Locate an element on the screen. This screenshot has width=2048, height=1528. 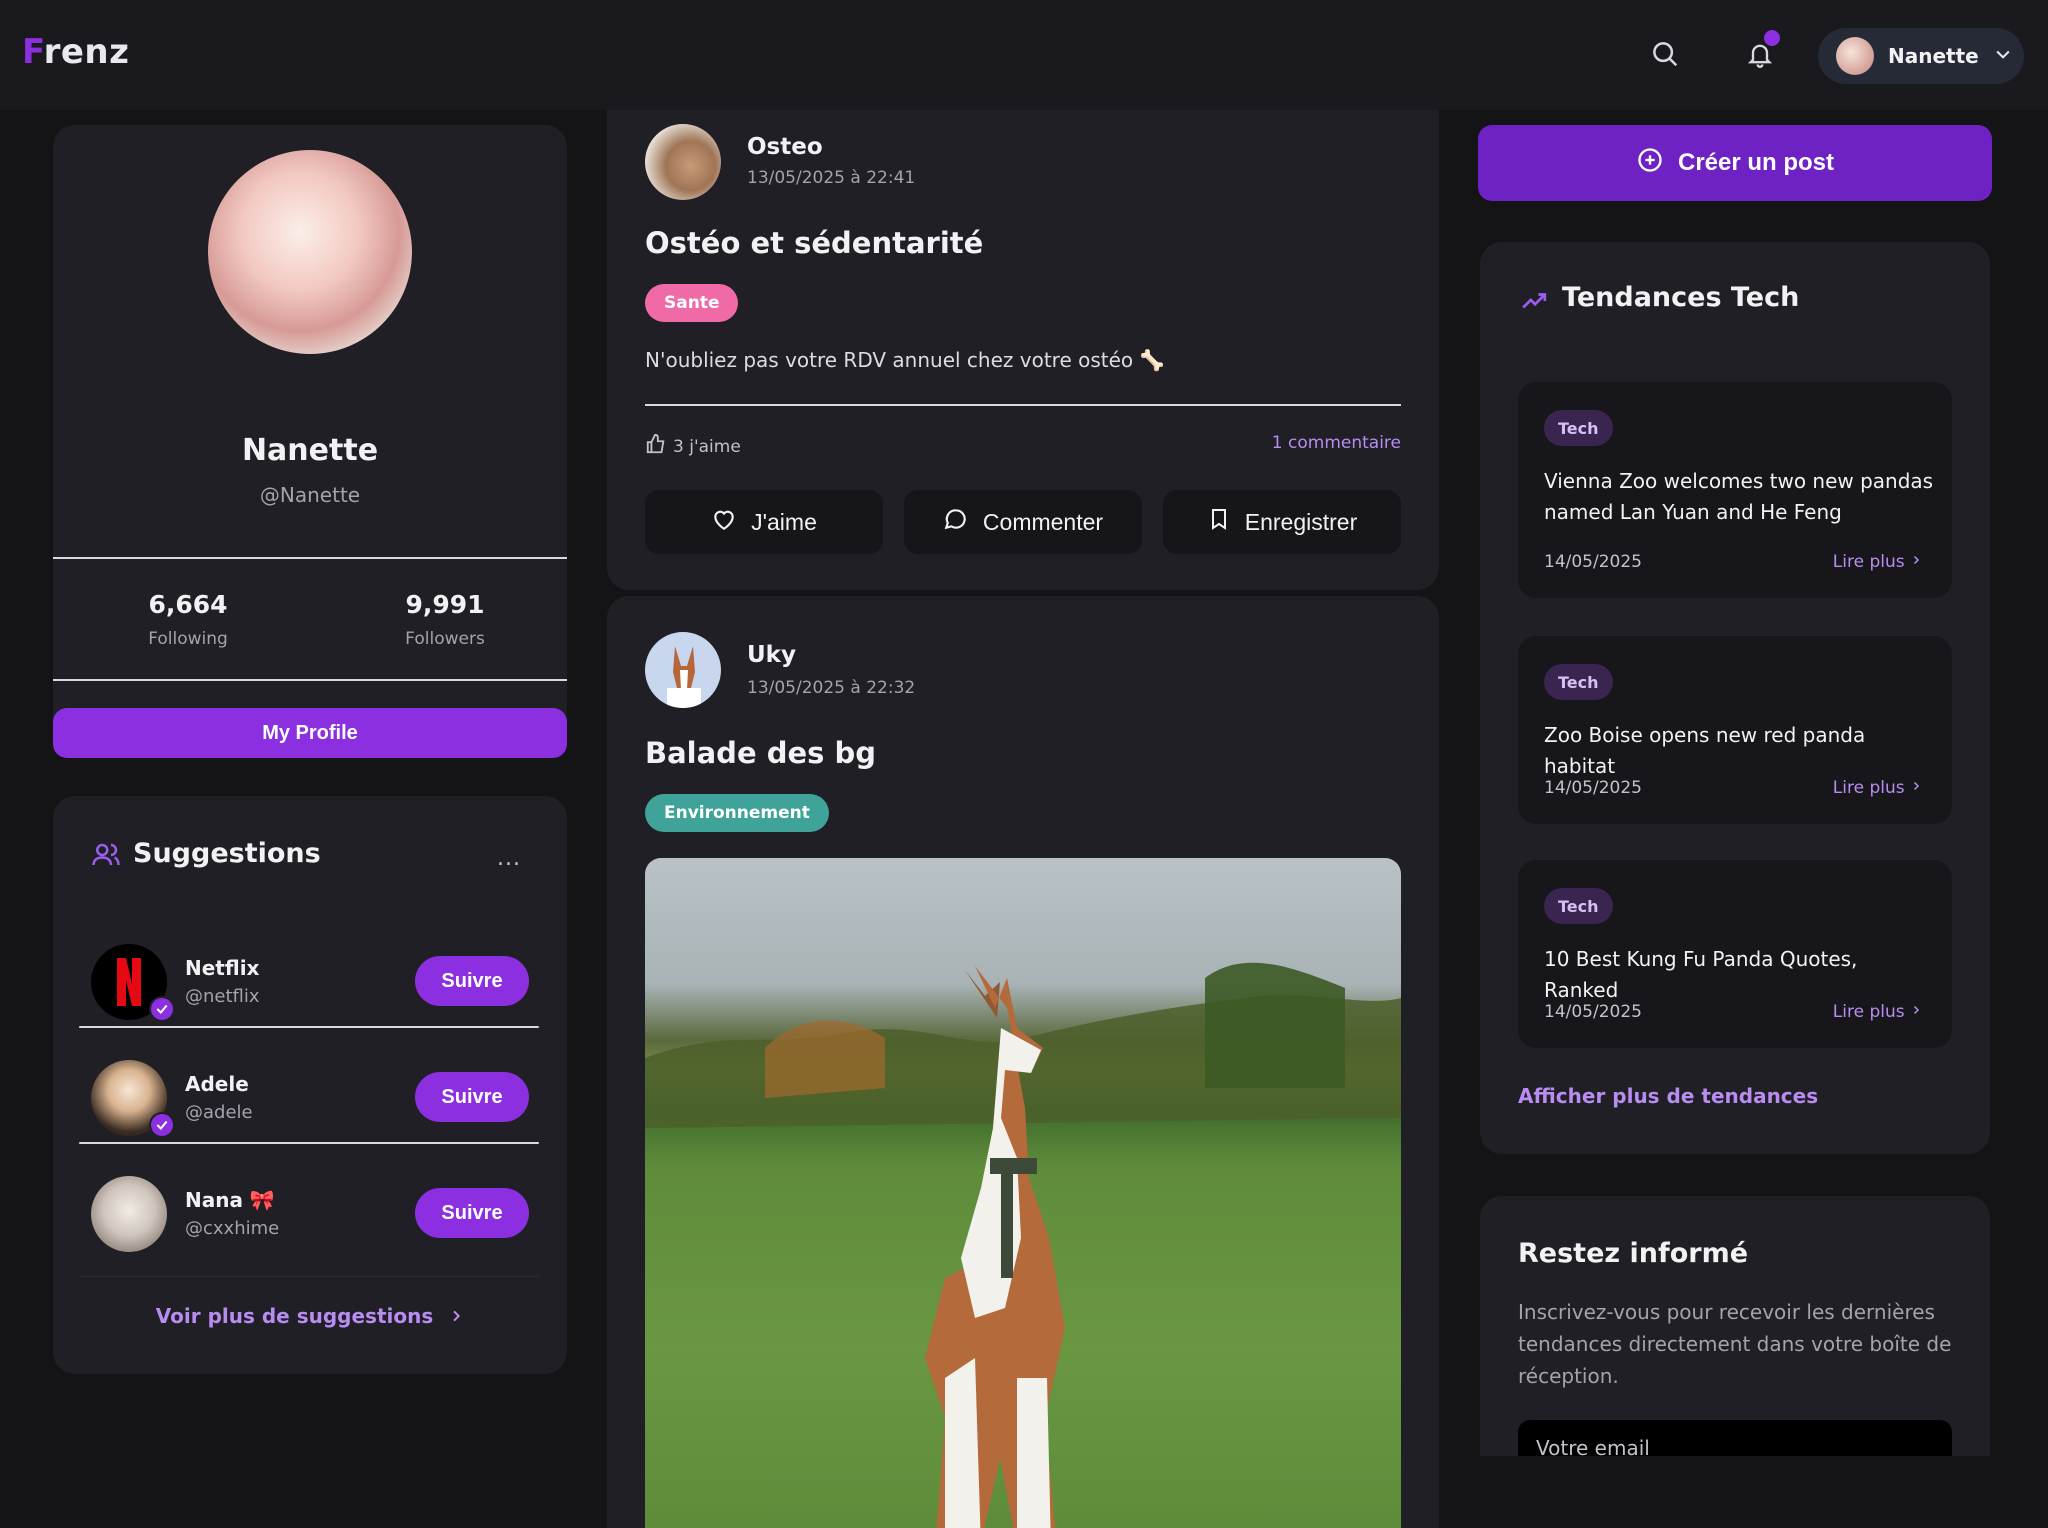
suggestion-handle: @adele is located at coordinates (219, 1112).